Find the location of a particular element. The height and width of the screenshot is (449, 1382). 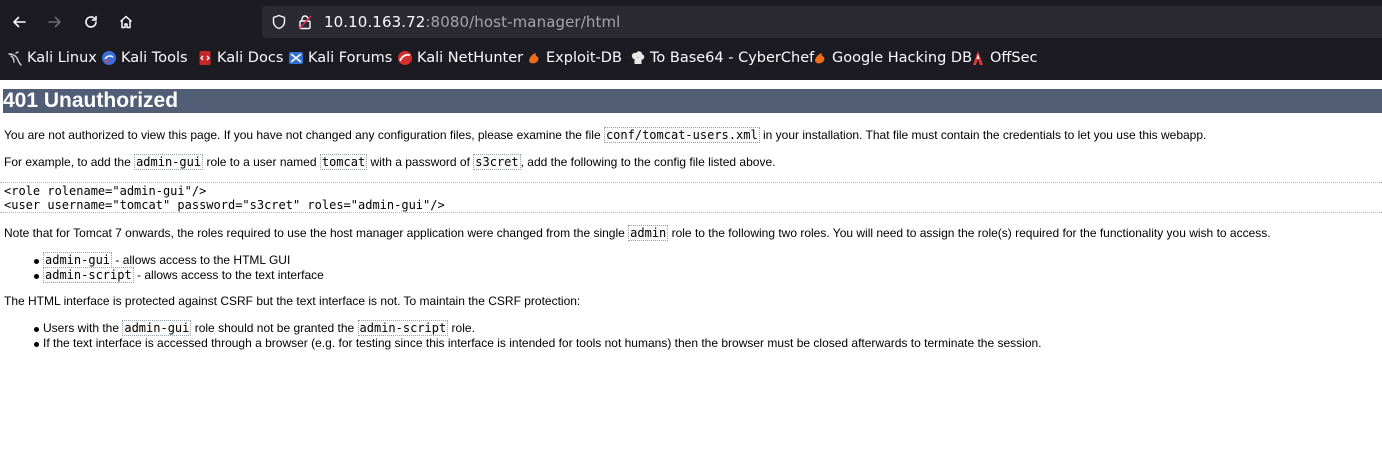

home-button is located at coordinates (126, 22).